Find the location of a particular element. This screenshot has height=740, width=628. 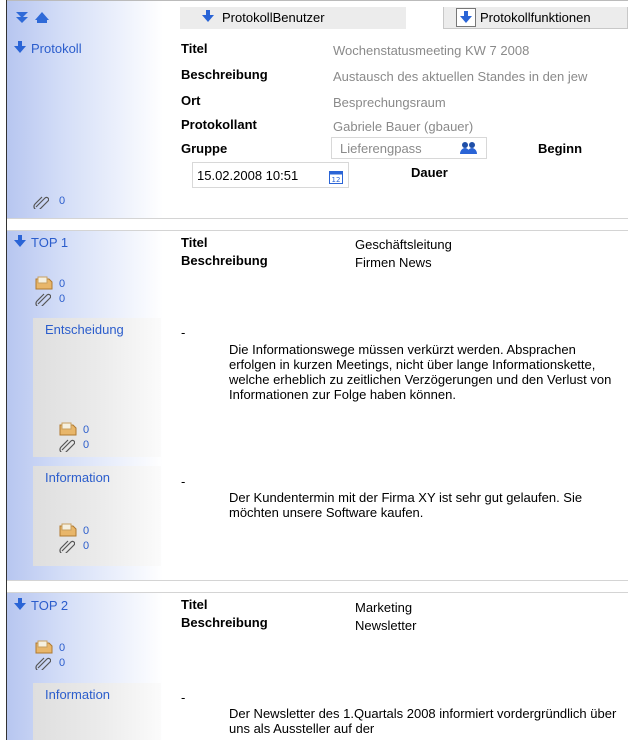

top2-beschreibung-label: Beschreibung is located at coordinates (224, 622).